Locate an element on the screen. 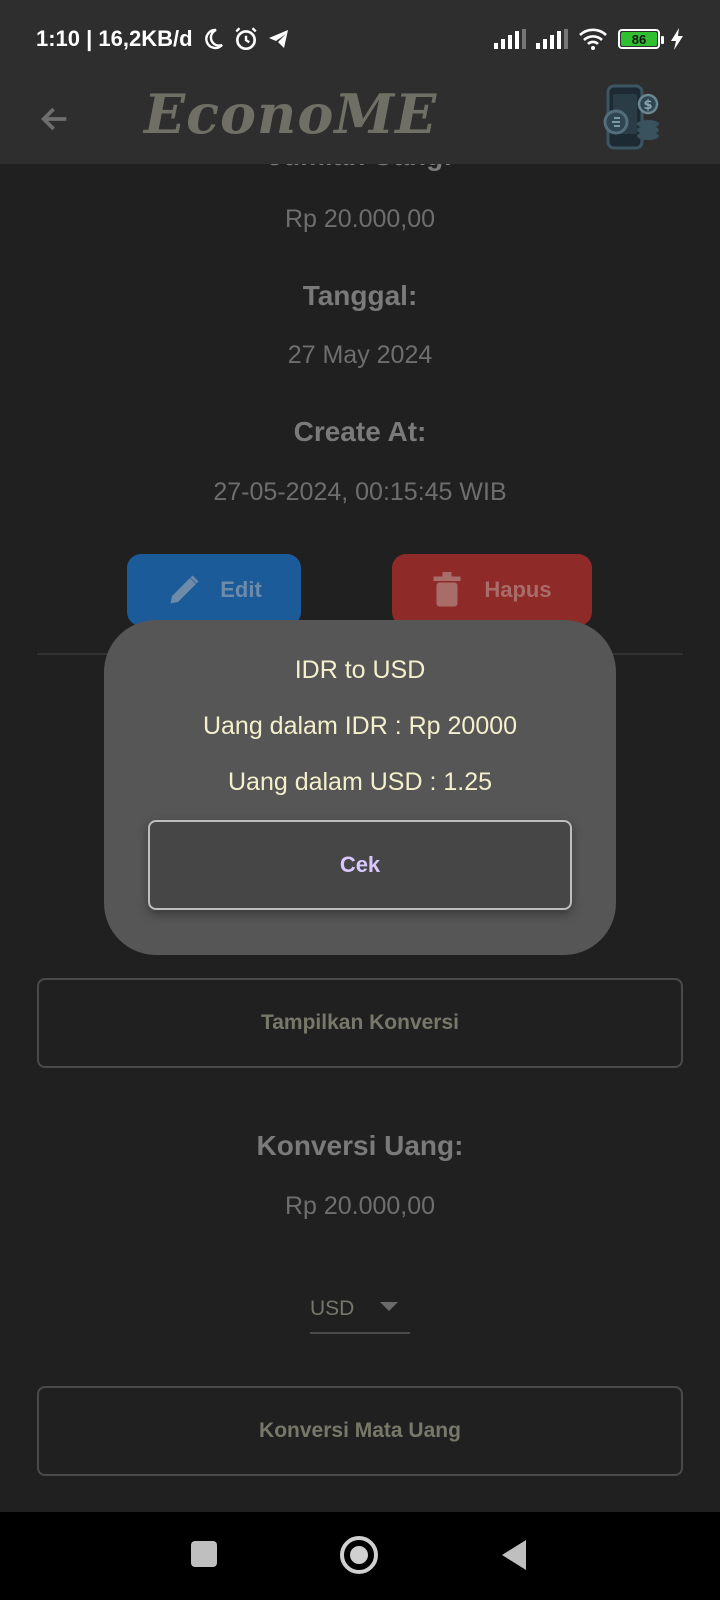  nav-back-button is located at coordinates (514, 1555).